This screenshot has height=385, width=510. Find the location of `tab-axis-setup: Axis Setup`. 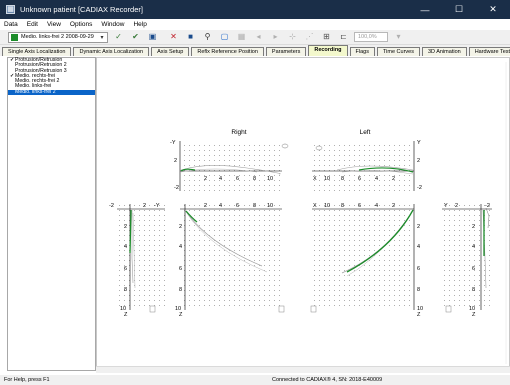

tab-axis-setup: Axis Setup is located at coordinates (170, 51).